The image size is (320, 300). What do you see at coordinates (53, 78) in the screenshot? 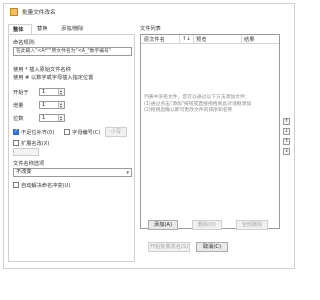
I see `help-insert-number: 使用 # 以数字或字母插入指定位置` at bounding box center [53, 78].